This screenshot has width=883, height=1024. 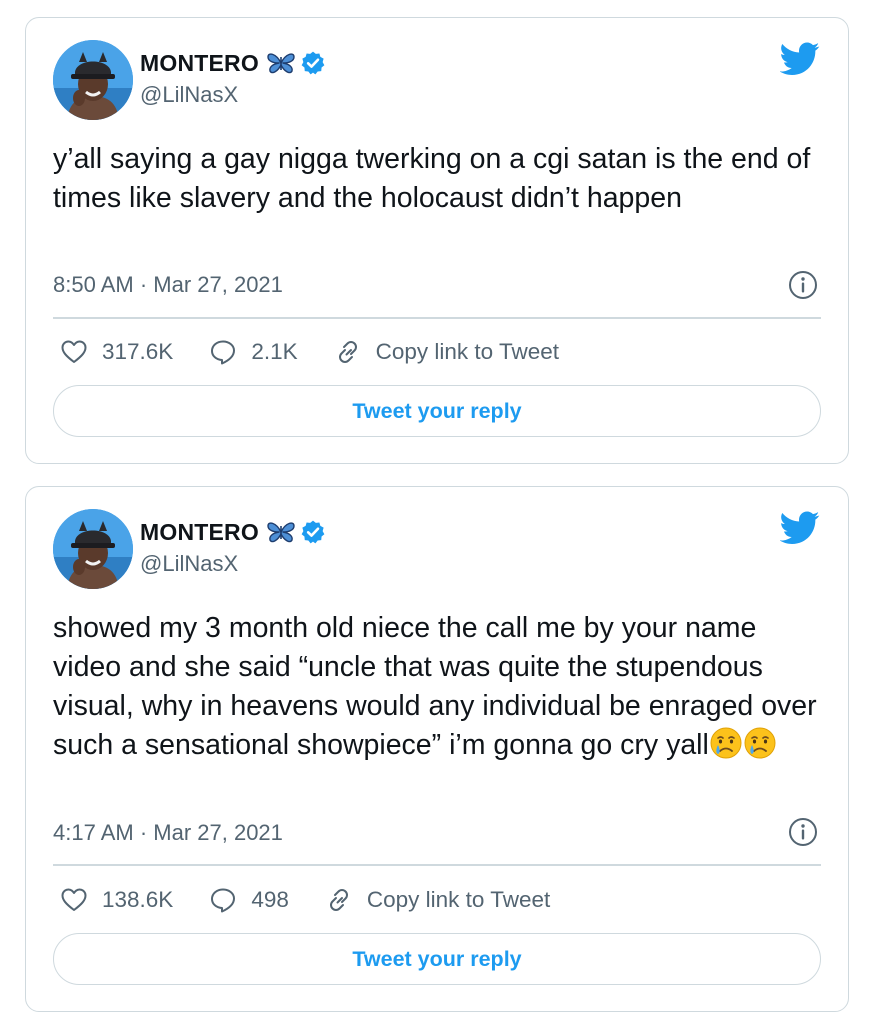 What do you see at coordinates (138, 351) in the screenshot?
I see `like-count: 317.6K` at bounding box center [138, 351].